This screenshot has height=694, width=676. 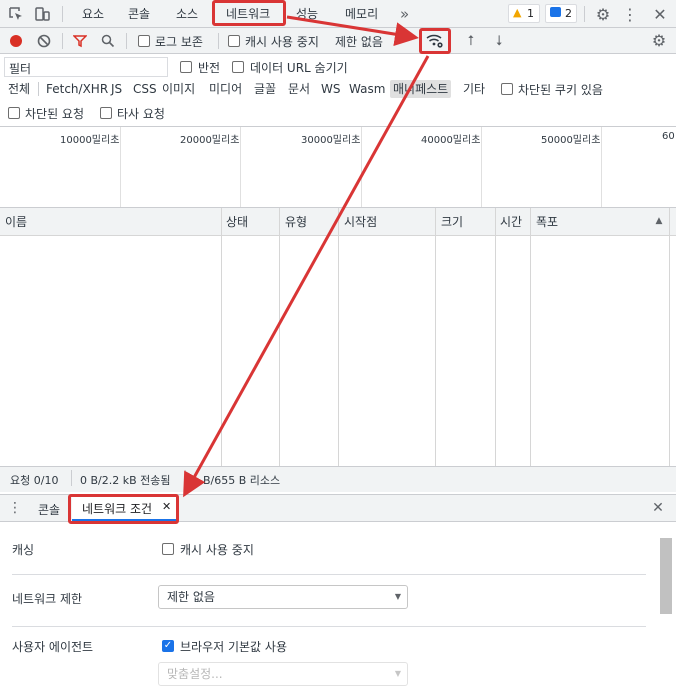 I want to click on preserve-log-label: 로그 보존, so click(x=179, y=42).